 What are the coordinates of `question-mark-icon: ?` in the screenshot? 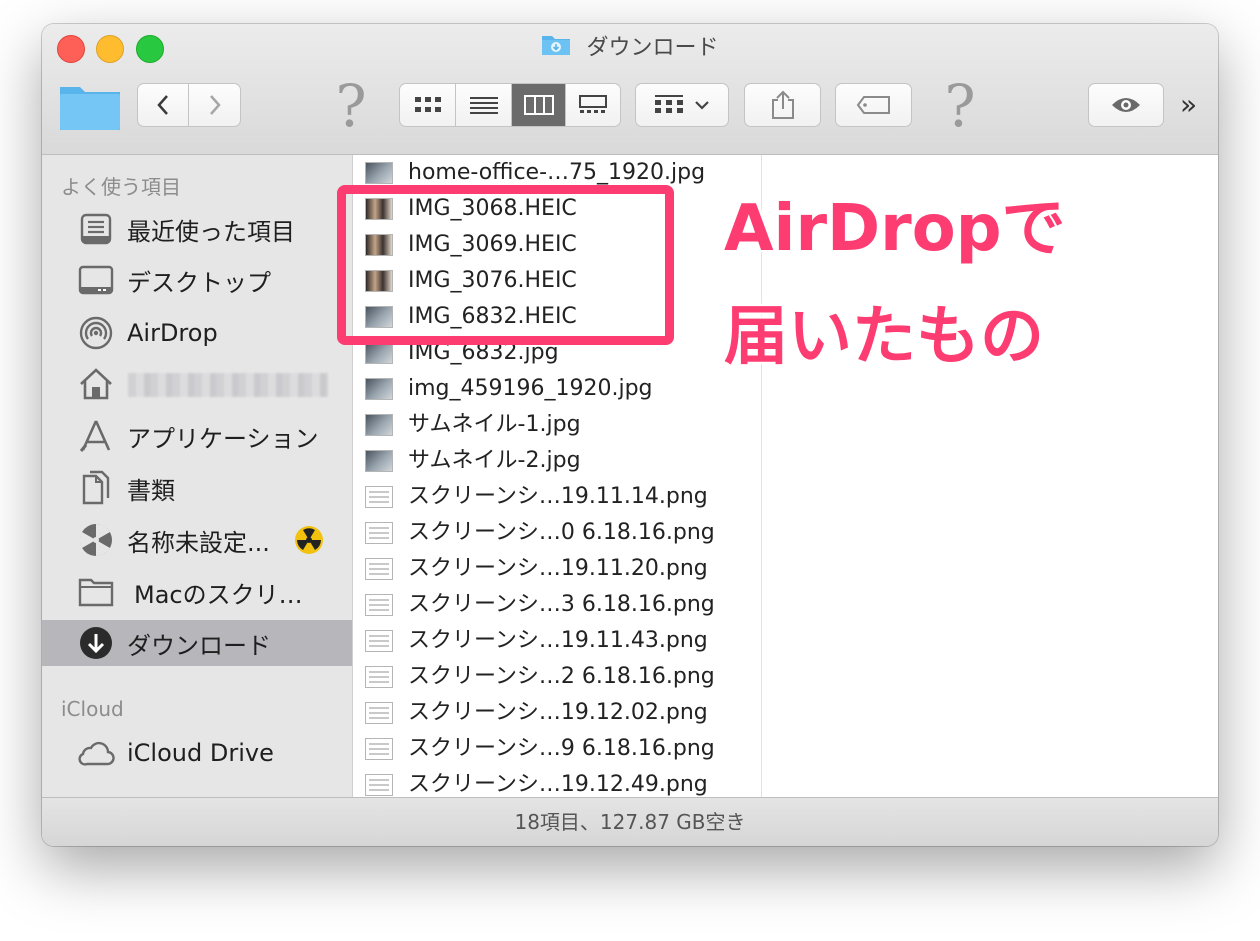 It's located at (351, 106).